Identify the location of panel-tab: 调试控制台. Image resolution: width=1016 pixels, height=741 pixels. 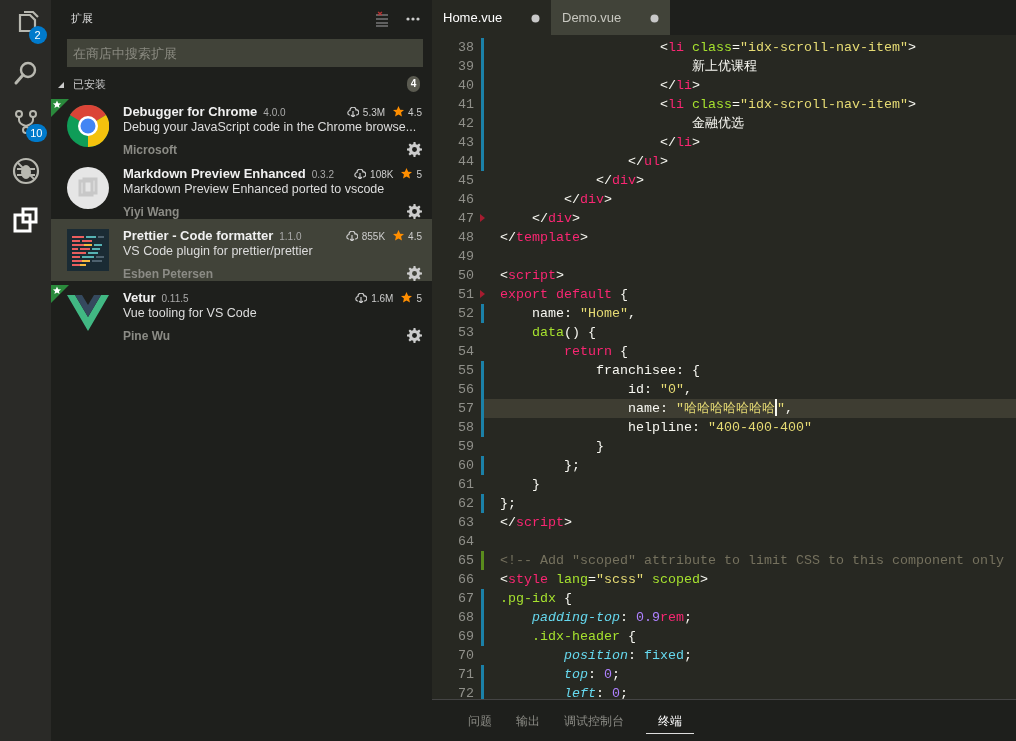
(594, 717).